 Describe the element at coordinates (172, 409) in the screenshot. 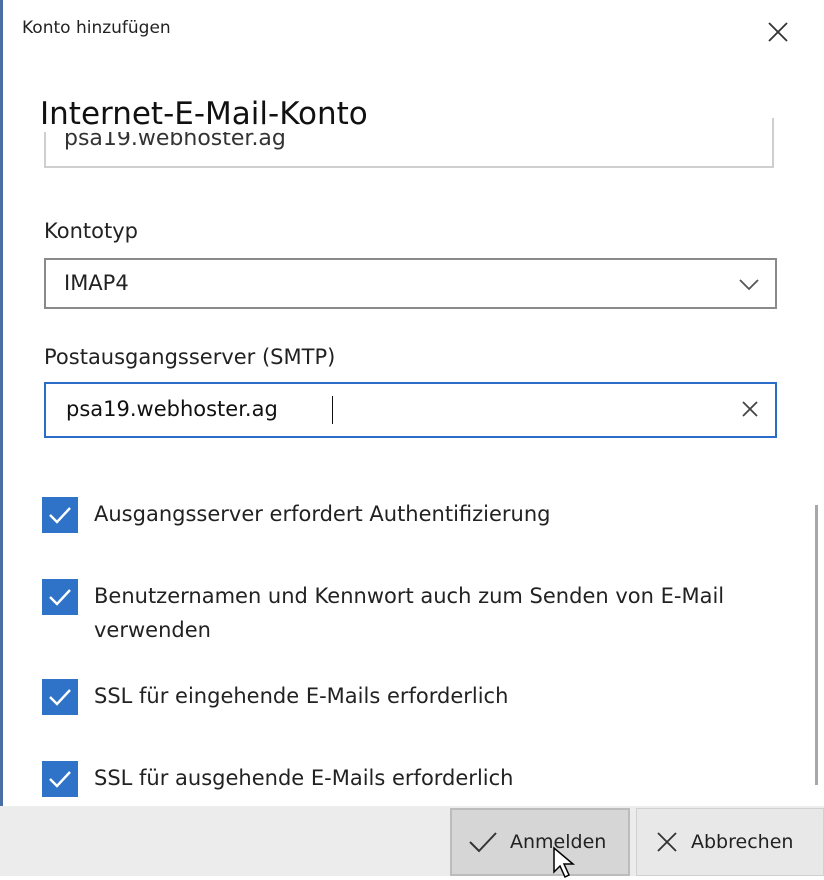

I see `outgoing-server-value: psa19.webhoster.ag` at that location.